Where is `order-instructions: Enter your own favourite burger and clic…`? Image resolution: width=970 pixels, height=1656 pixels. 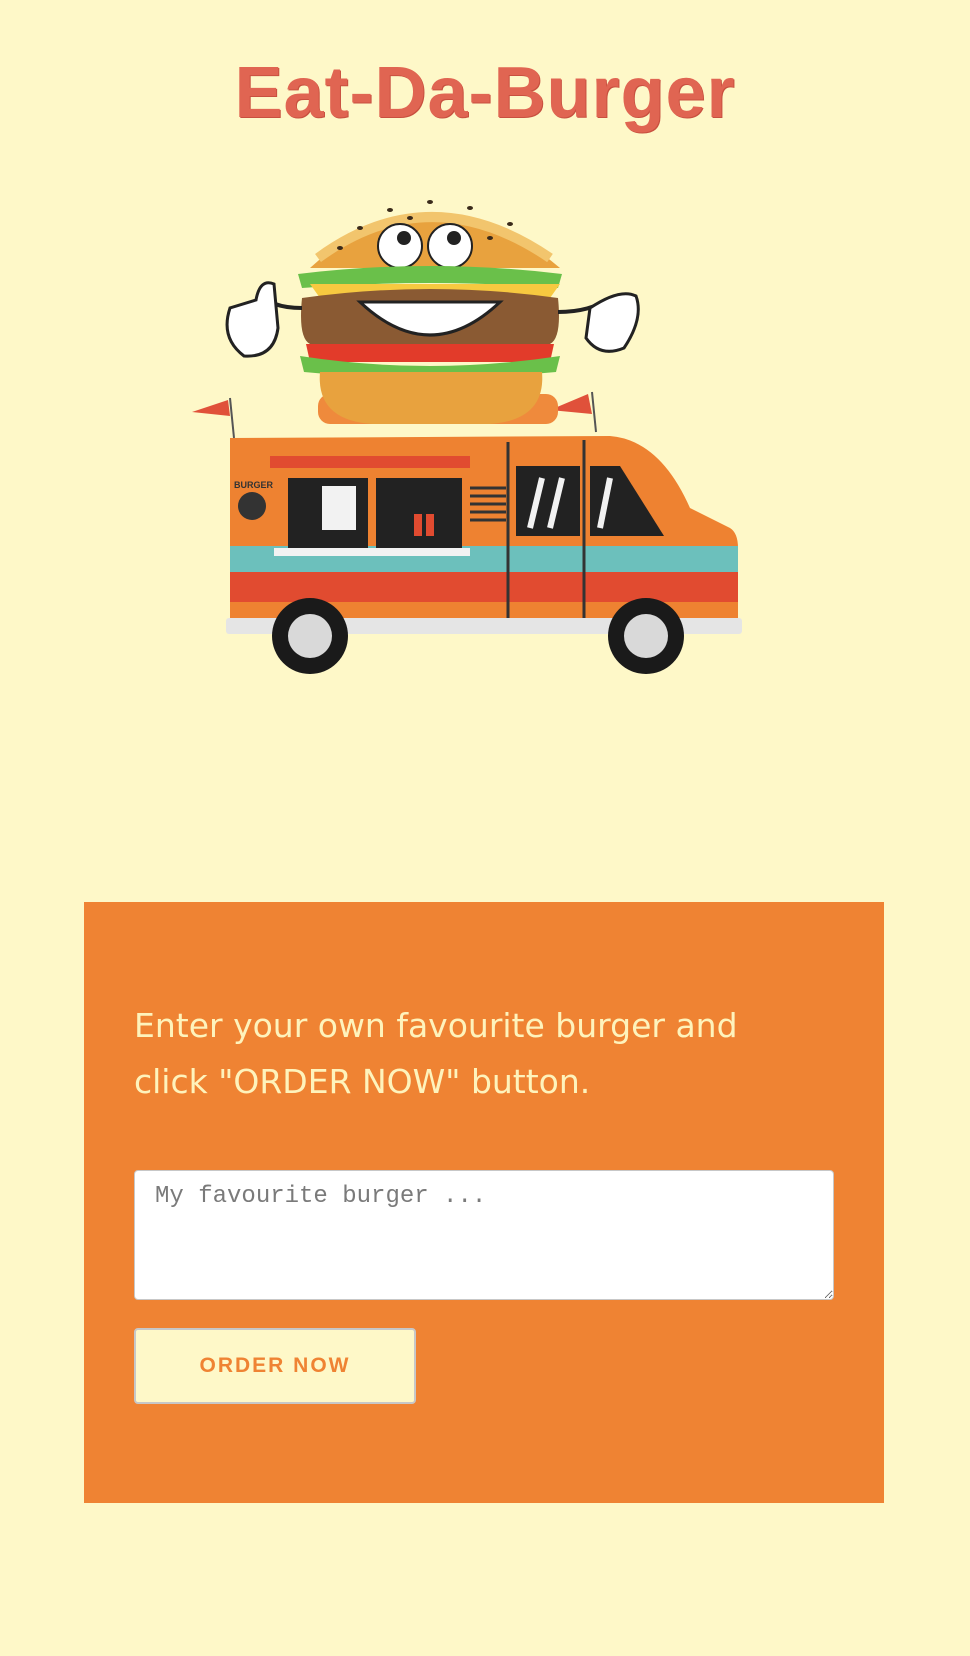 order-instructions: Enter your own favourite burger and clic… is located at coordinates (436, 1053).